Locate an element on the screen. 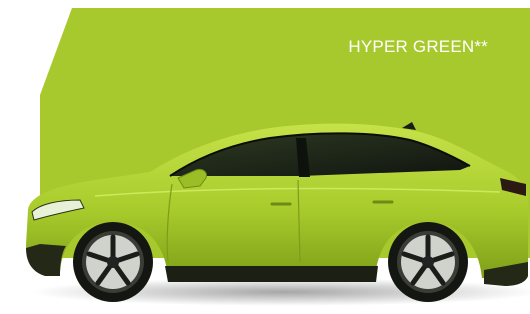  roof-antenna is located at coordinates (409, 126).